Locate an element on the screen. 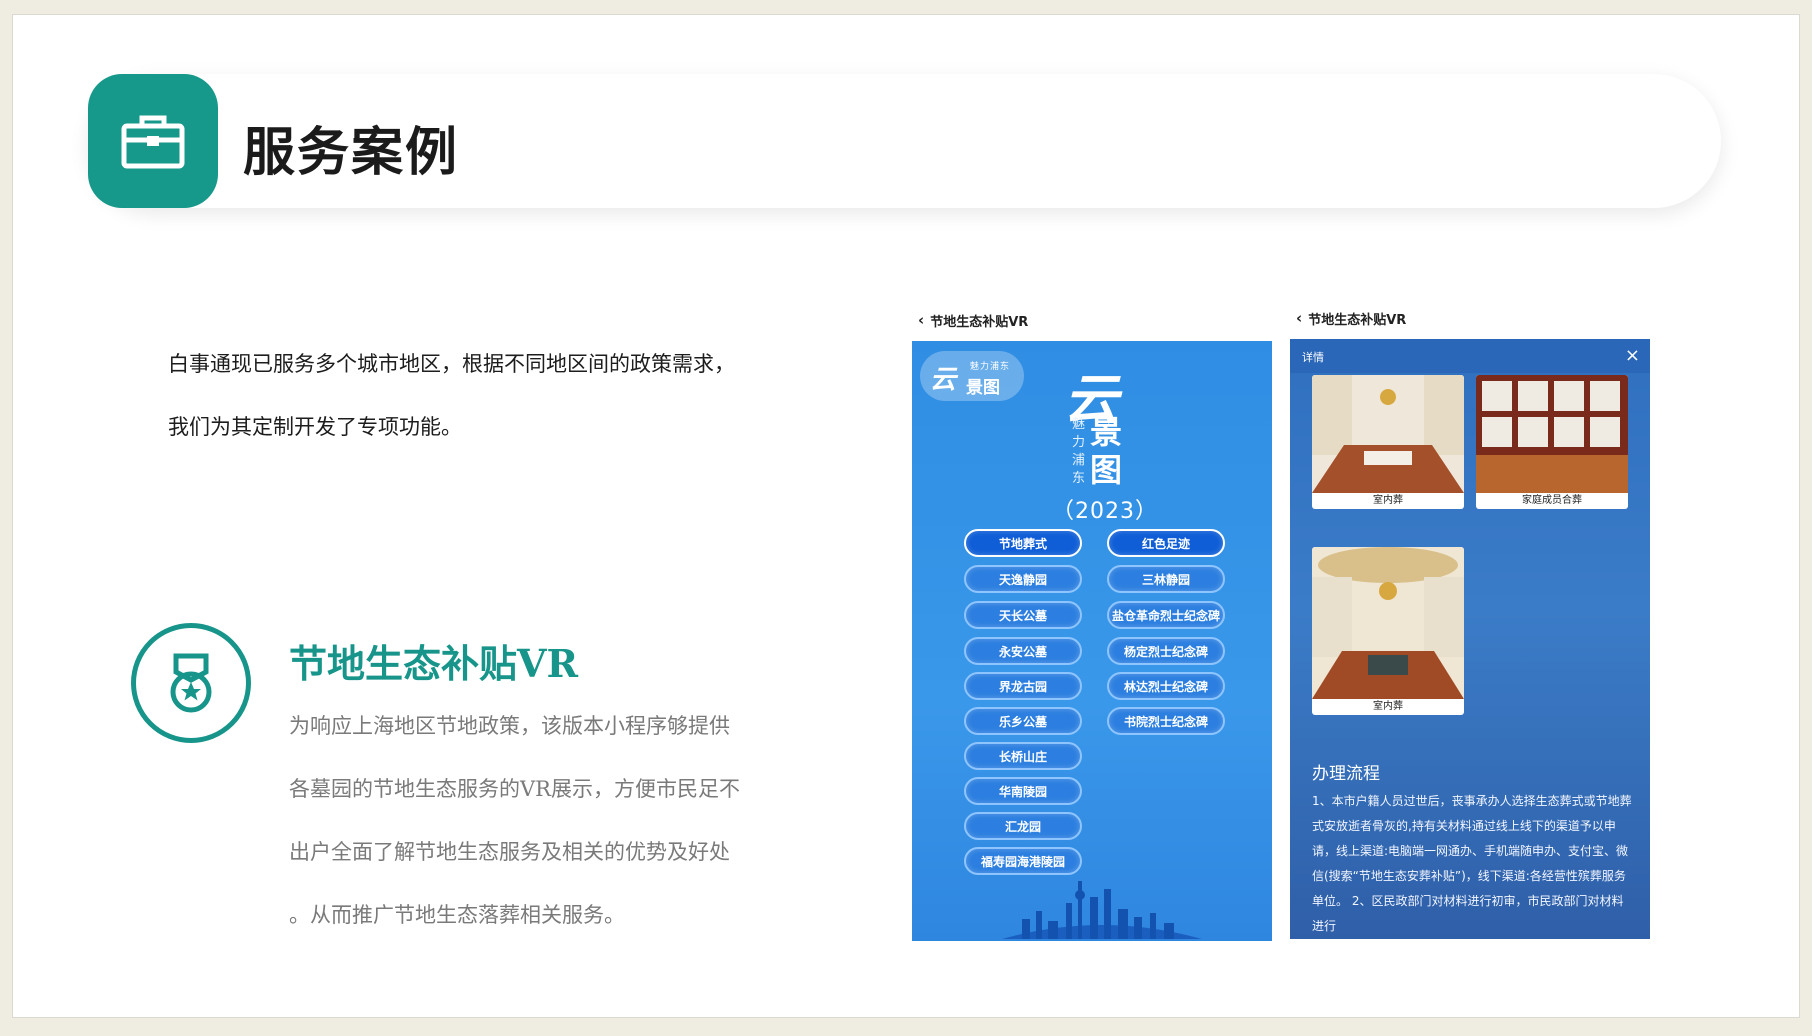 This screenshot has height=1036, width=1812. intro-line: 白事通现已服务多个城市地区，根据不同地区间的政策需求， is located at coordinates (451, 364).